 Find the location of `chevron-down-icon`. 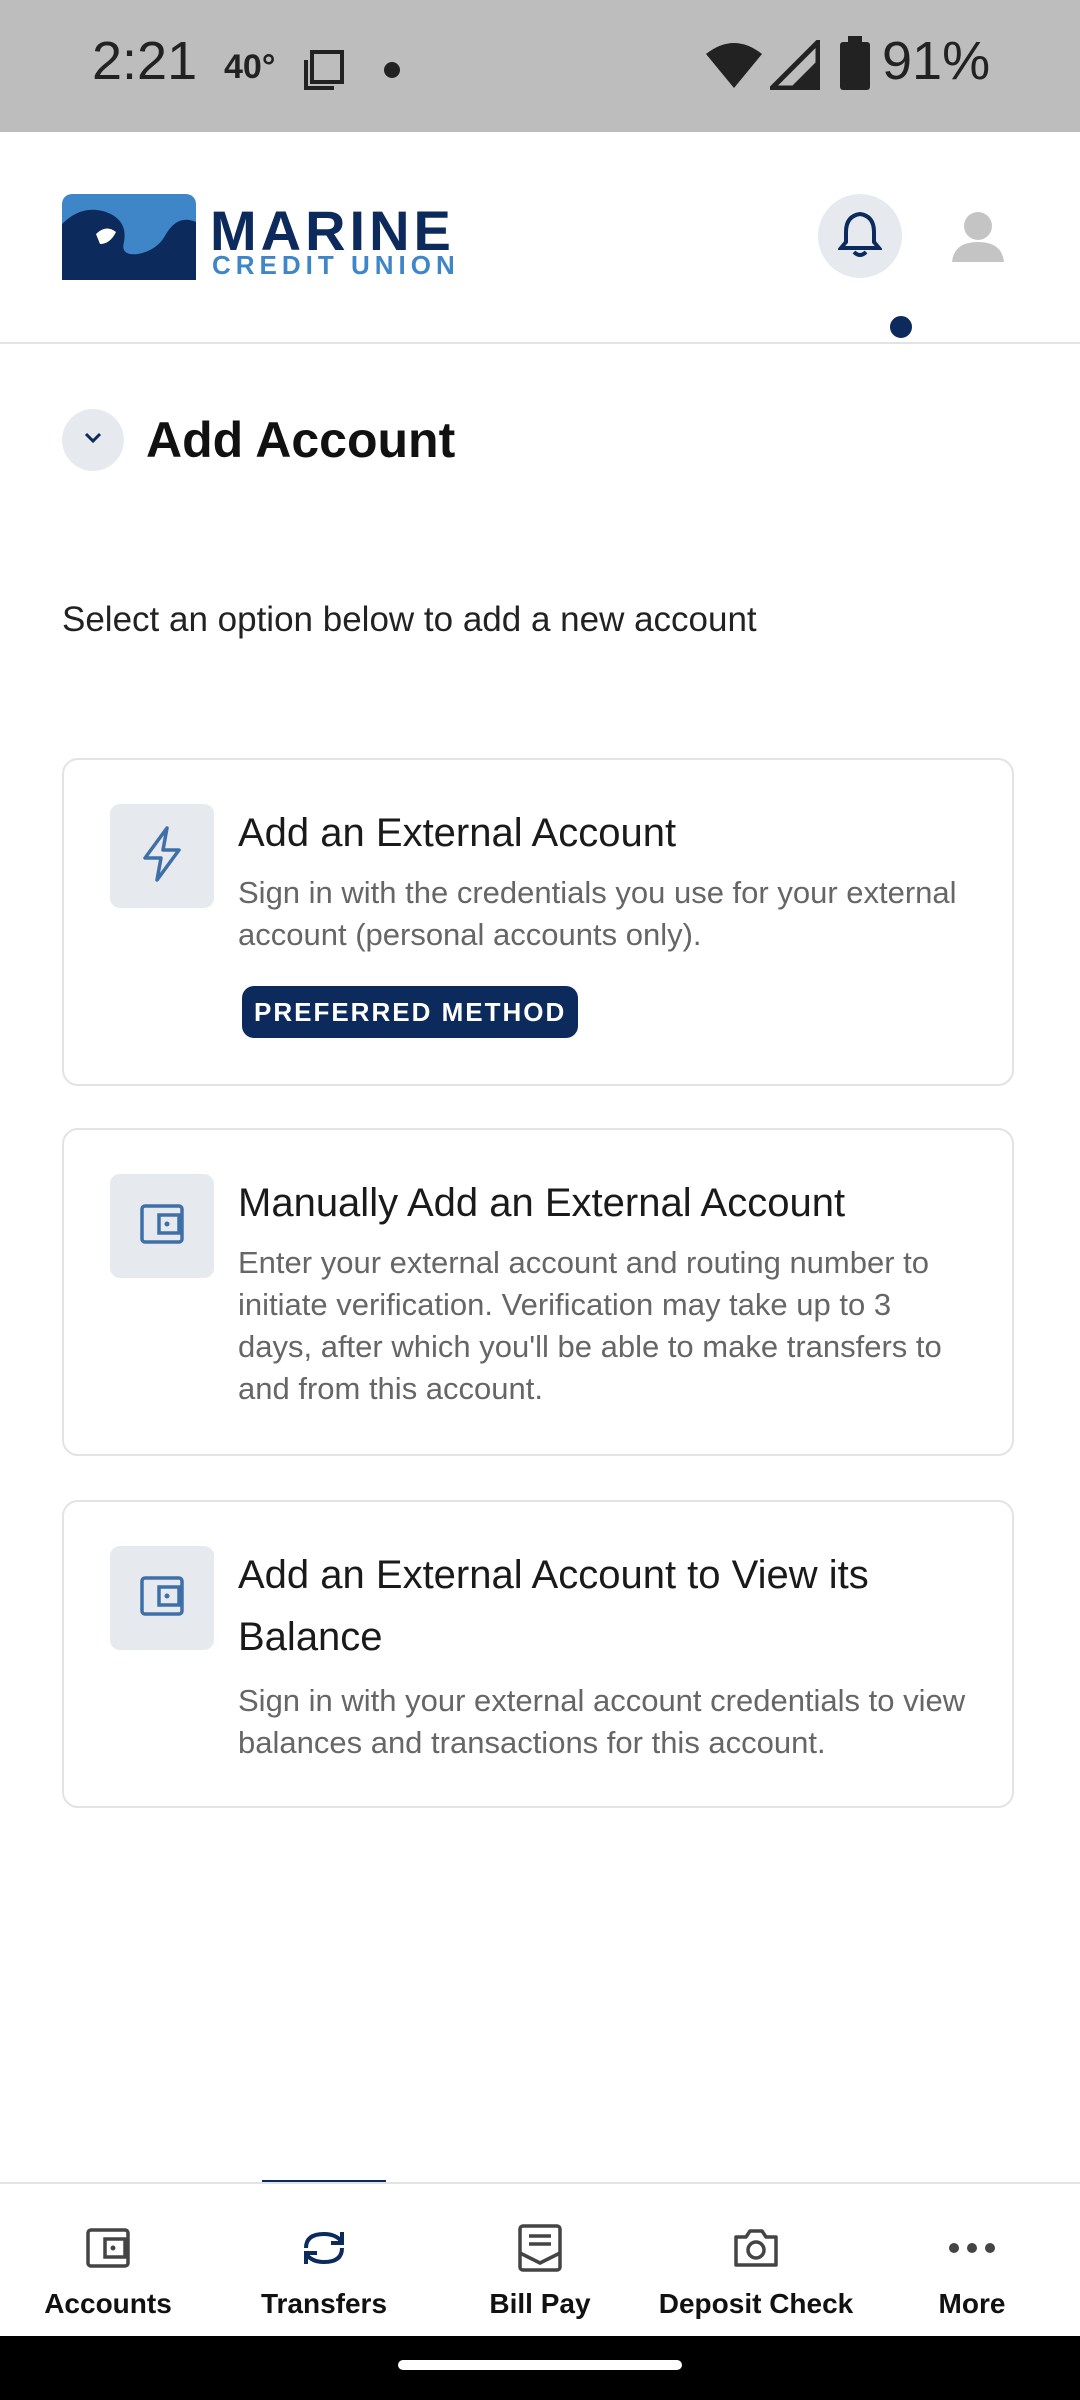

chevron-down-icon is located at coordinates (93, 440).